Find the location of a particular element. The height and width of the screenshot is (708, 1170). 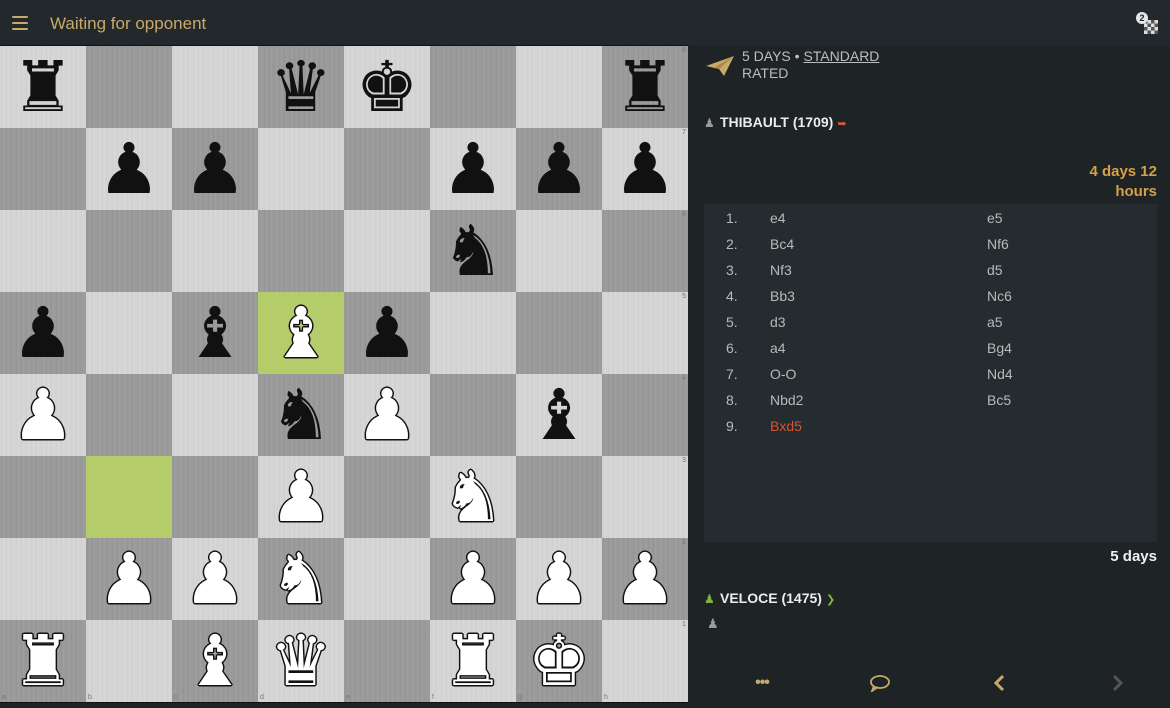

square-c5: ♝ is located at coordinates (215, 333).